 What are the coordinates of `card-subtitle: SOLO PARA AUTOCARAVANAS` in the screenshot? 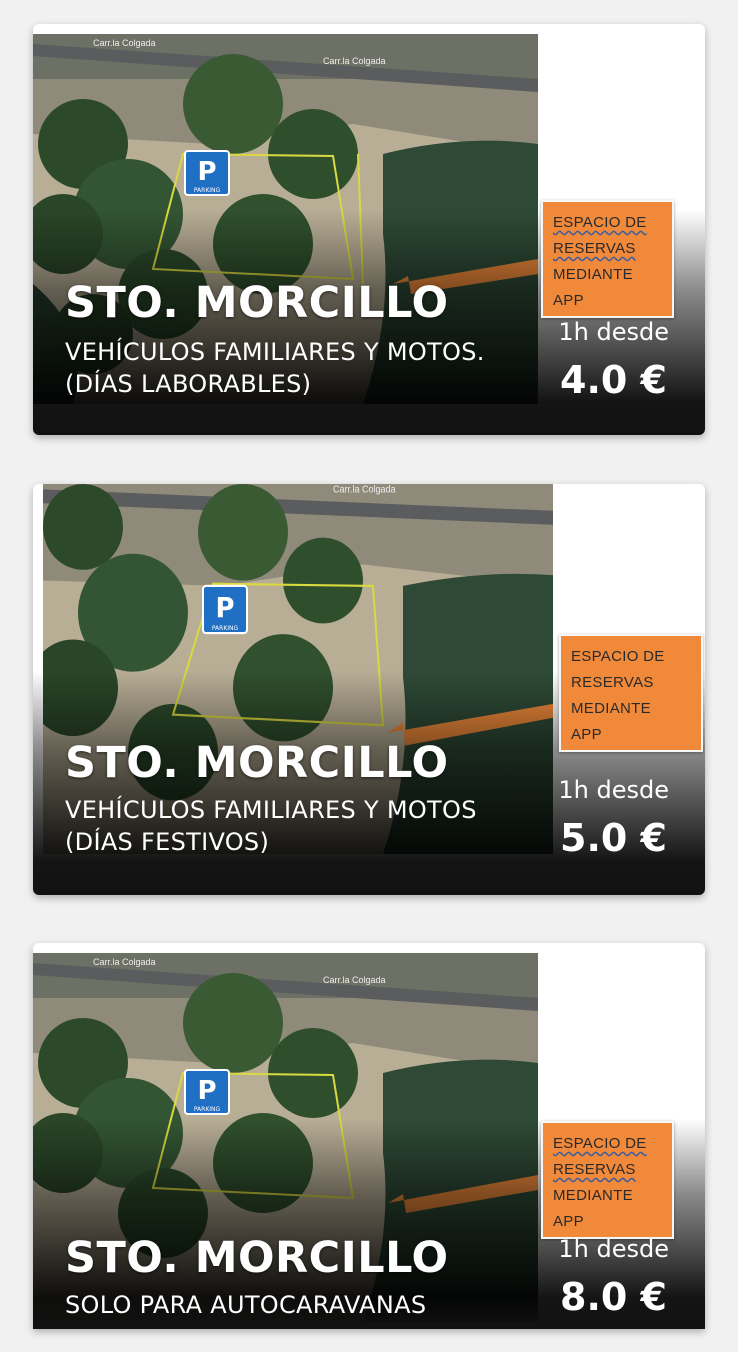 It's located at (246, 1305).